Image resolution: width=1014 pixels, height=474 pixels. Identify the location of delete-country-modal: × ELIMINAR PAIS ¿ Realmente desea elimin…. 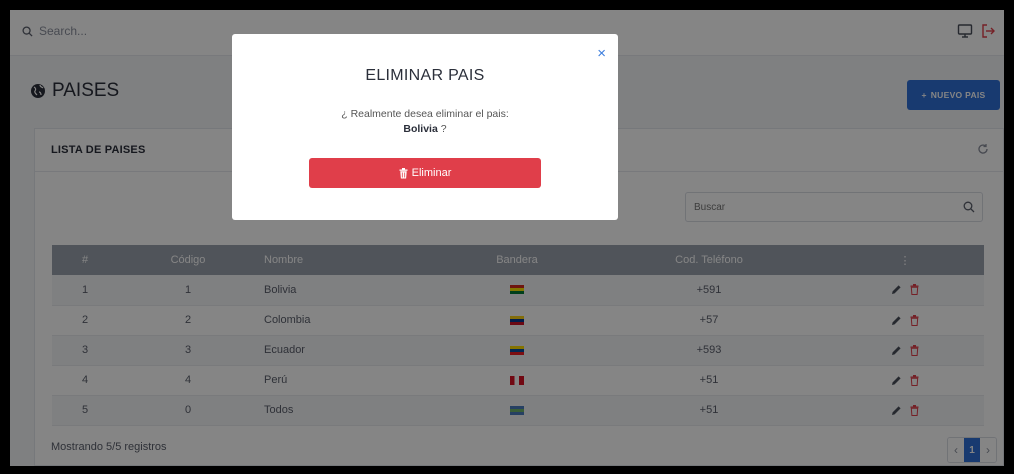
(425, 127).